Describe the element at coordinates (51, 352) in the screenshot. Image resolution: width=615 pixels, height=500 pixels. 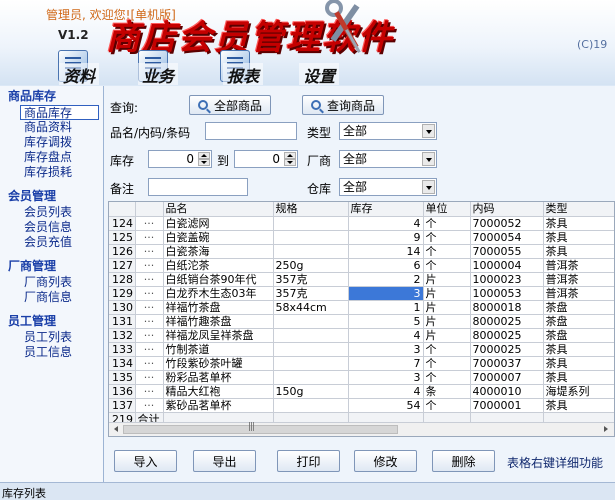
I see `sidebar-item-staff-info: 员工信息` at that location.